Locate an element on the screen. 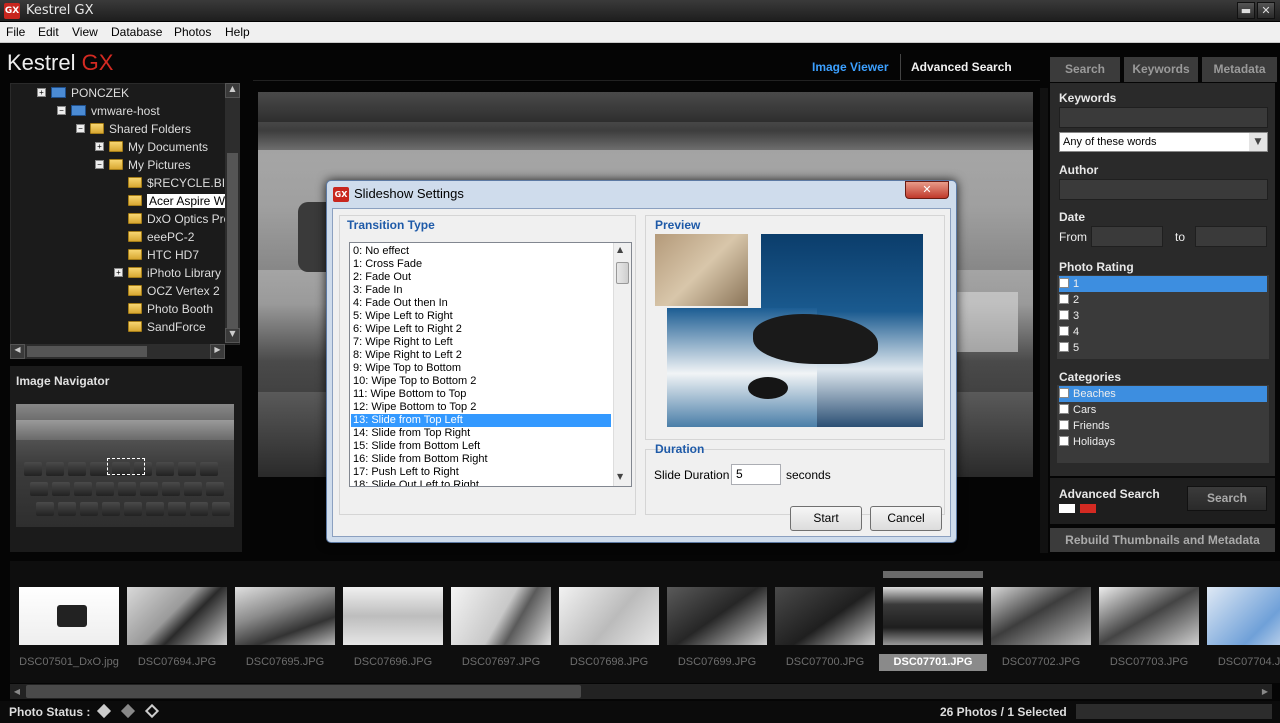 The width and height of the screenshot is (1280, 723). transition-item: 0: No effect is located at coordinates (481, 251).